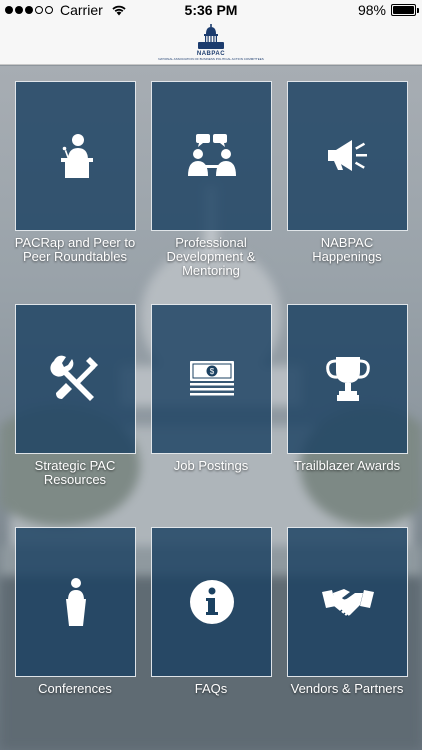 The image size is (422, 750). I want to click on tile-faqs, so click(211, 602).